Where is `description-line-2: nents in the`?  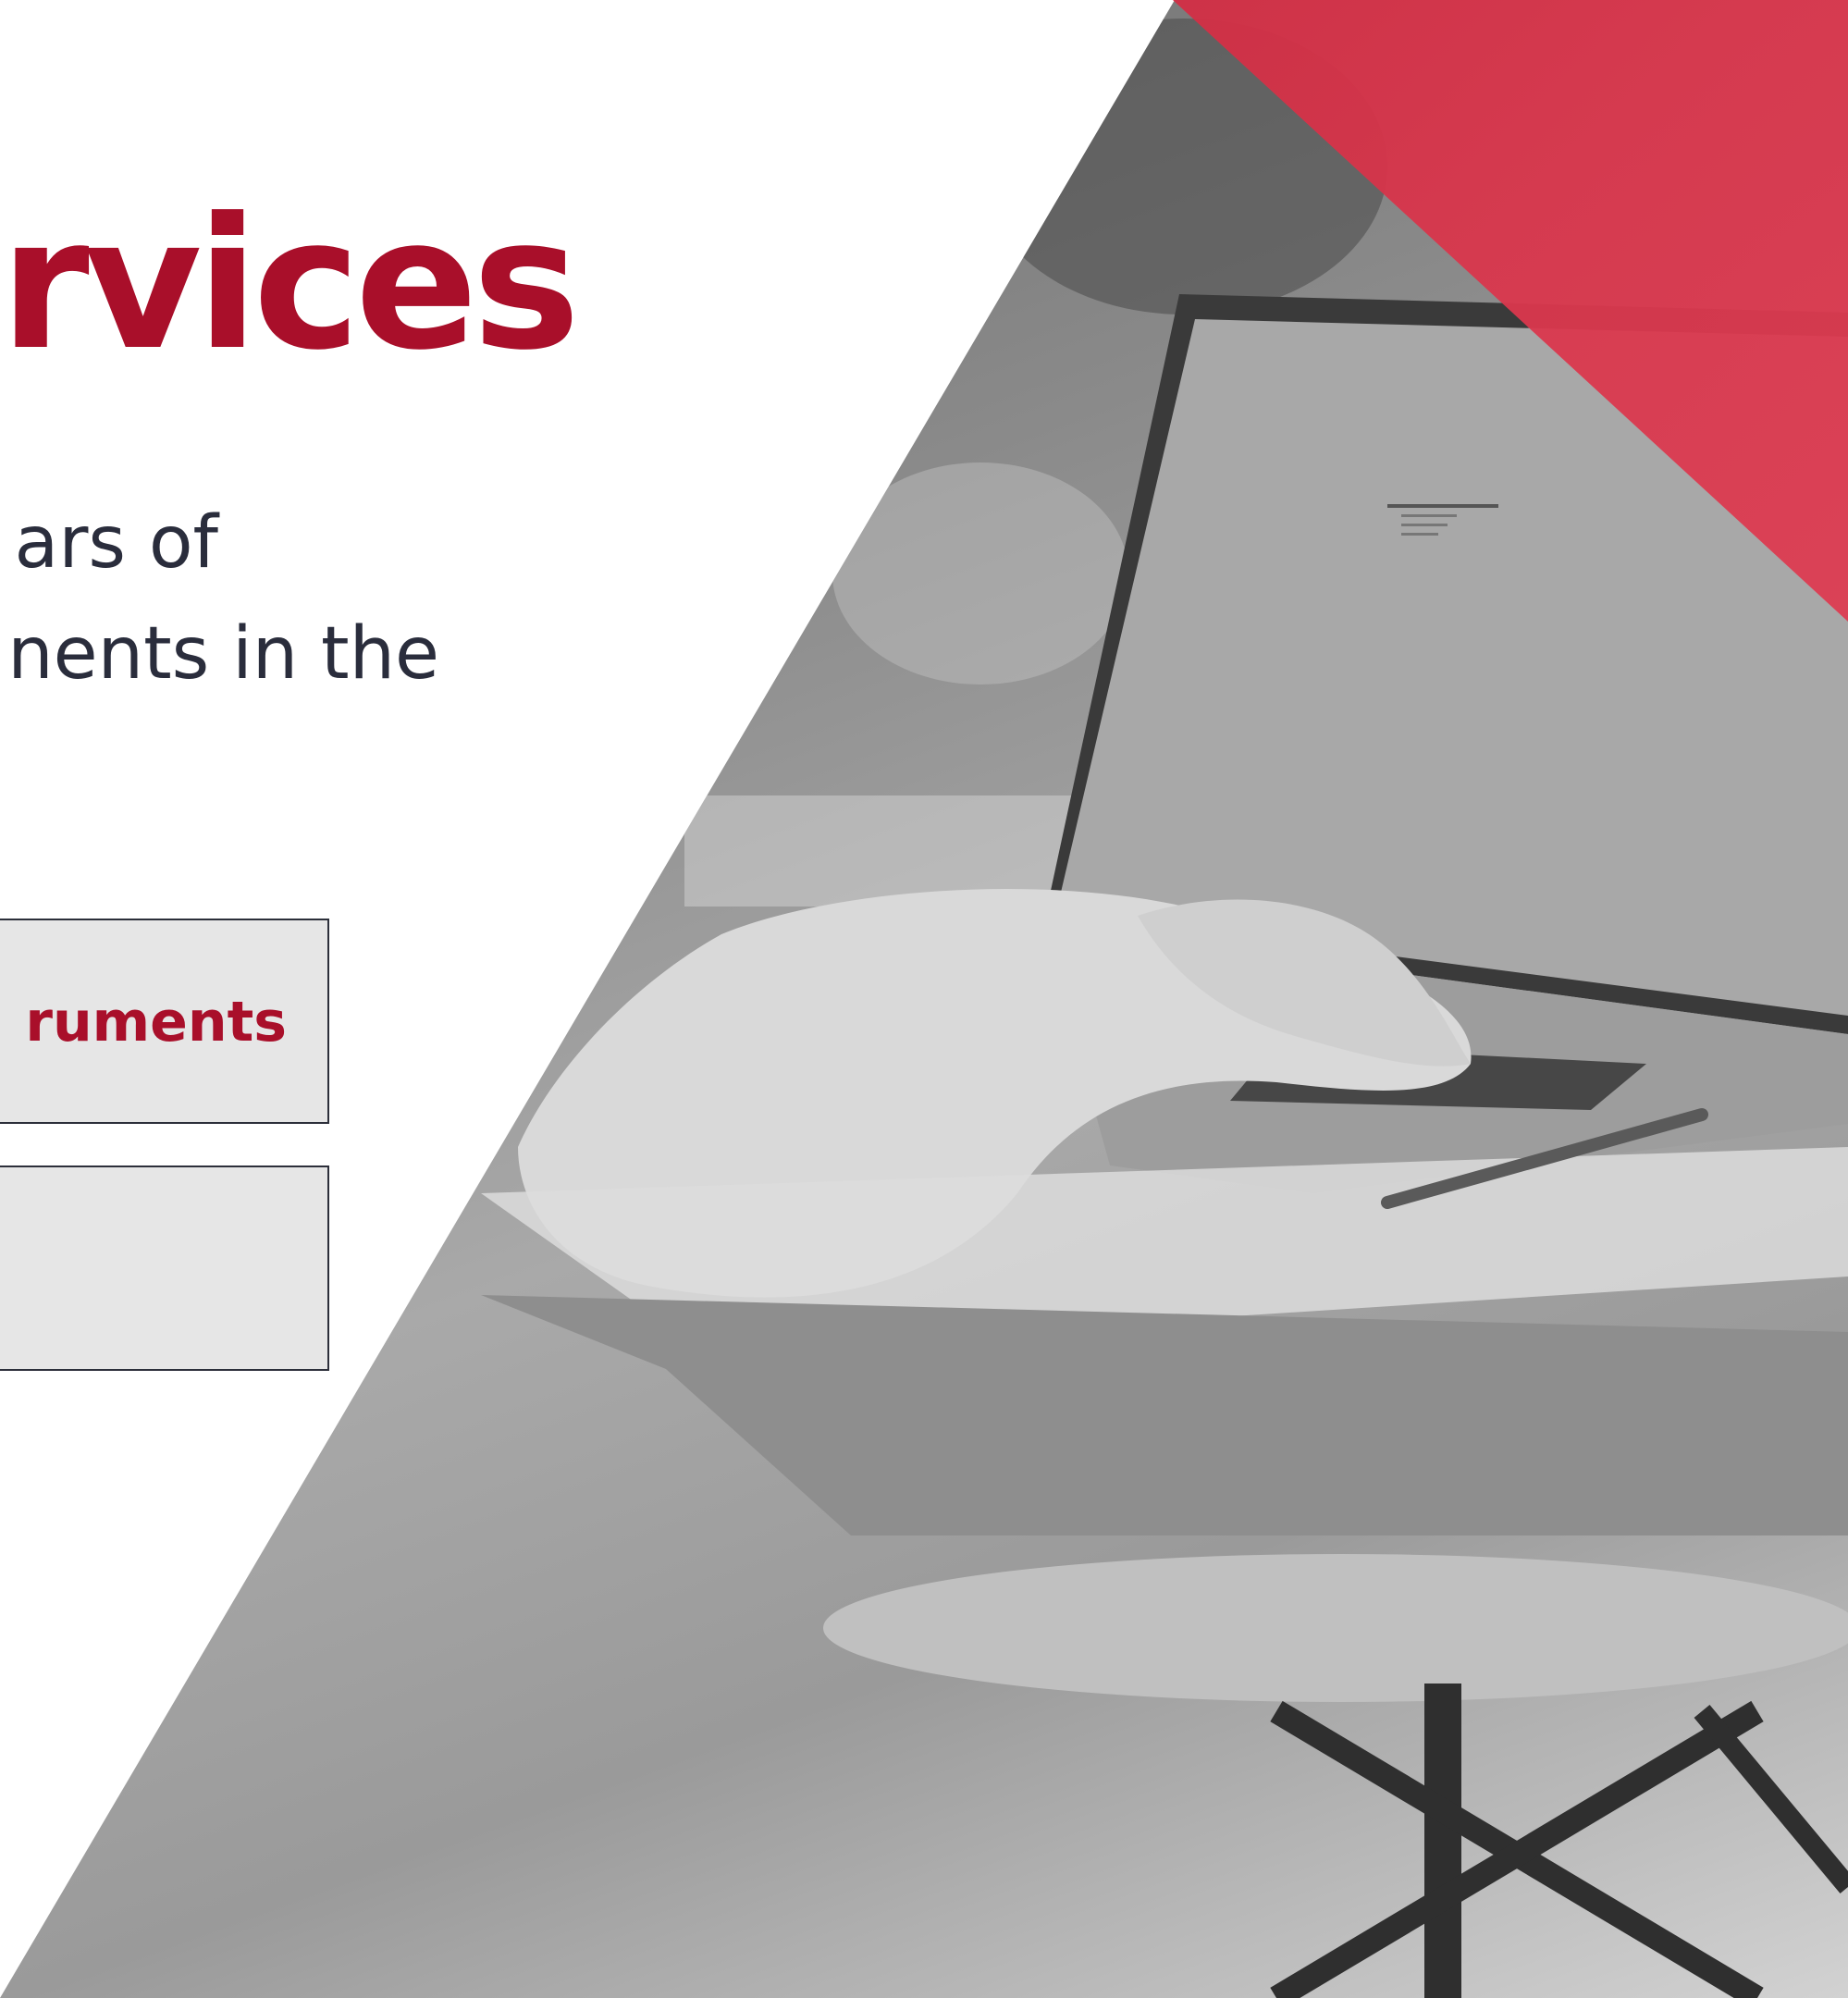
description-line-2: nents in the is located at coordinates (223, 654).